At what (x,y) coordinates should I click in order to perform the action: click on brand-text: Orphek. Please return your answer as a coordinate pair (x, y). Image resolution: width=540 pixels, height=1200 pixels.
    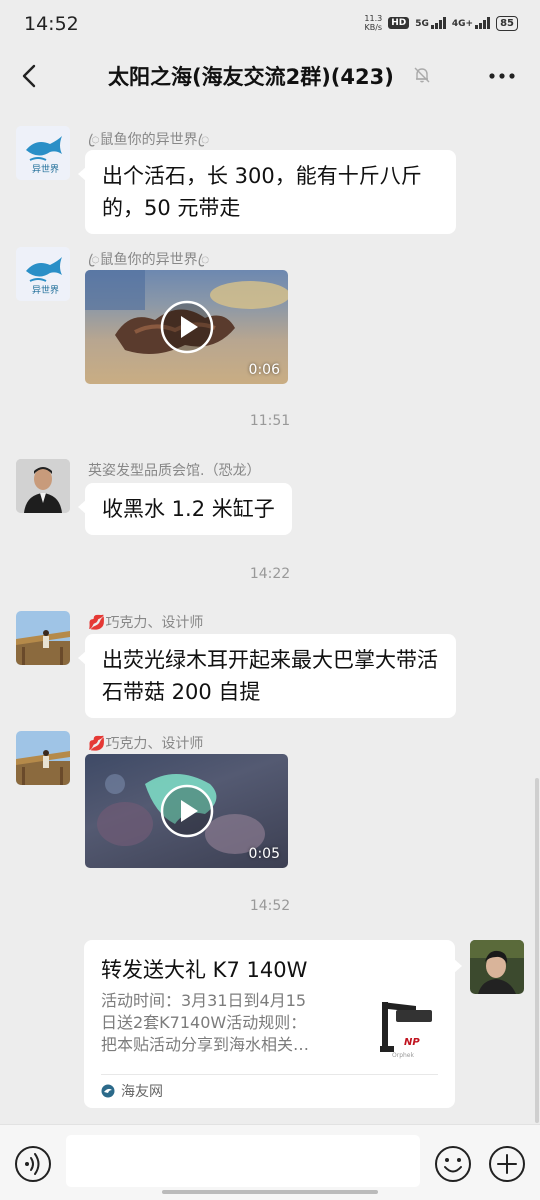
    Looking at the image, I should click on (403, 1055).